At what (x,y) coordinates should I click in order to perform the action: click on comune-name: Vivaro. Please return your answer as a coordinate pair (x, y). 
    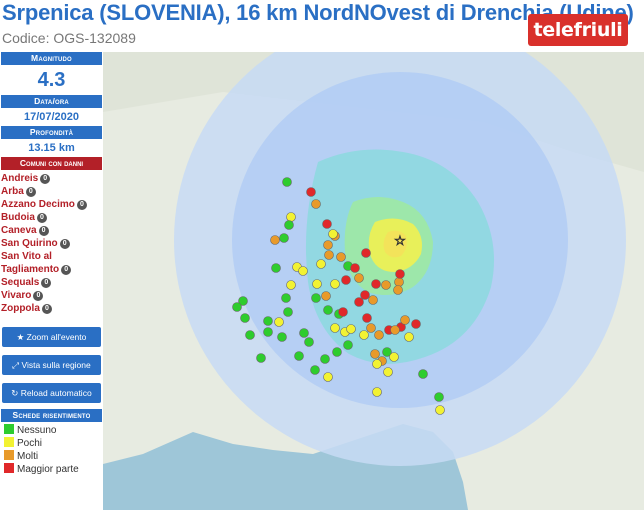
    Looking at the image, I should click on (16, 295).